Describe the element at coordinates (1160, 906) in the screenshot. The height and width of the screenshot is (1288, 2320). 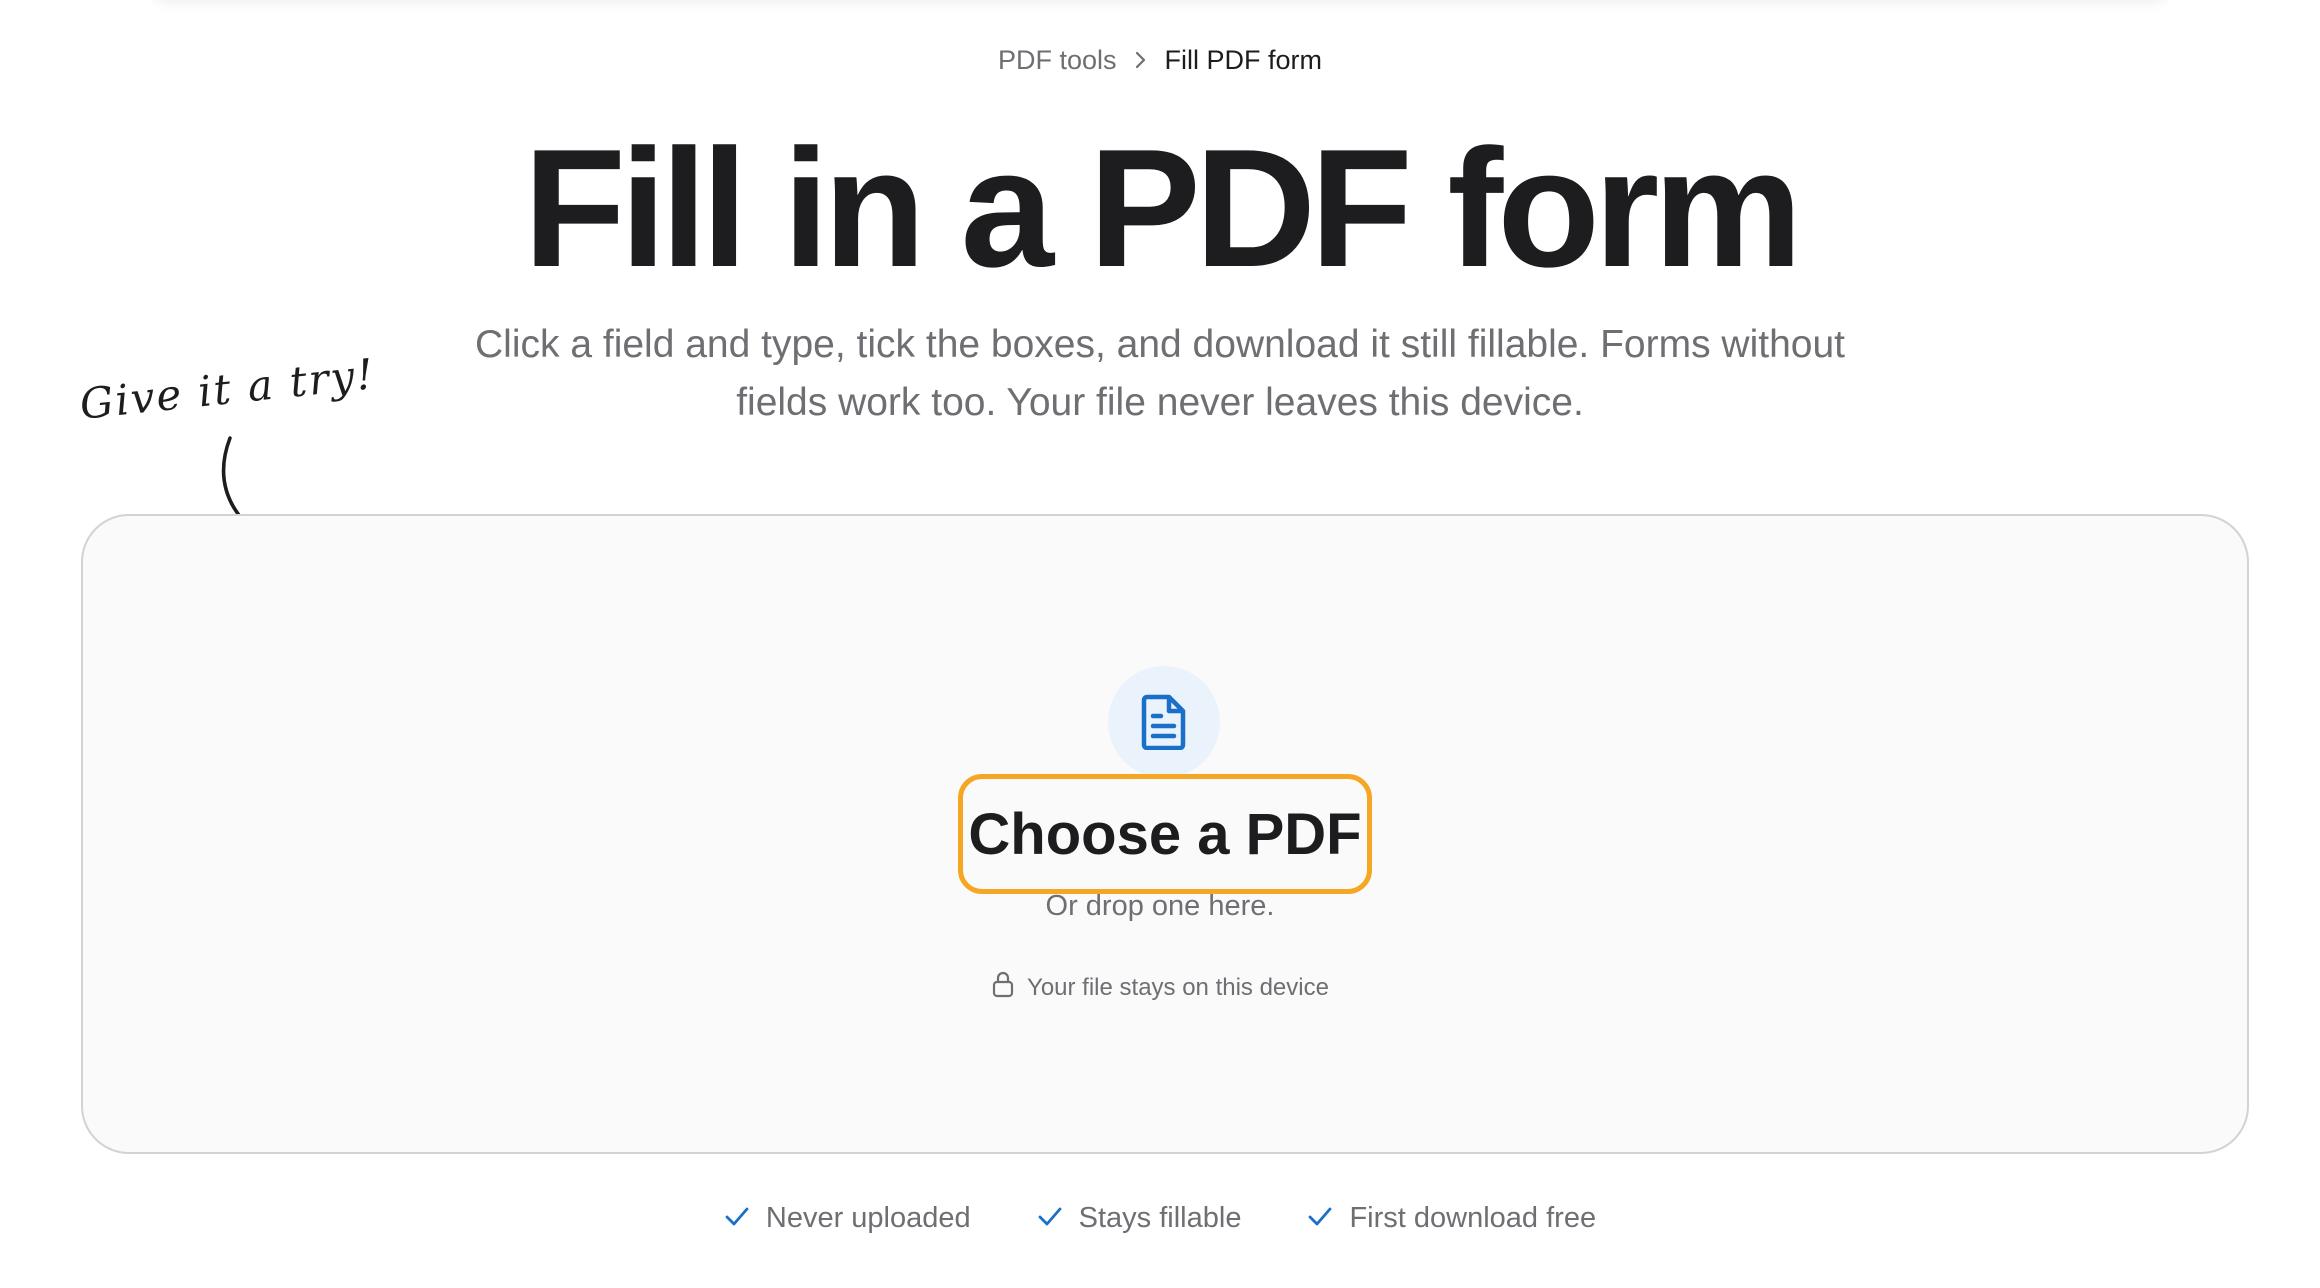
I see `drop-hint-text: Or drop one here.` at that location.